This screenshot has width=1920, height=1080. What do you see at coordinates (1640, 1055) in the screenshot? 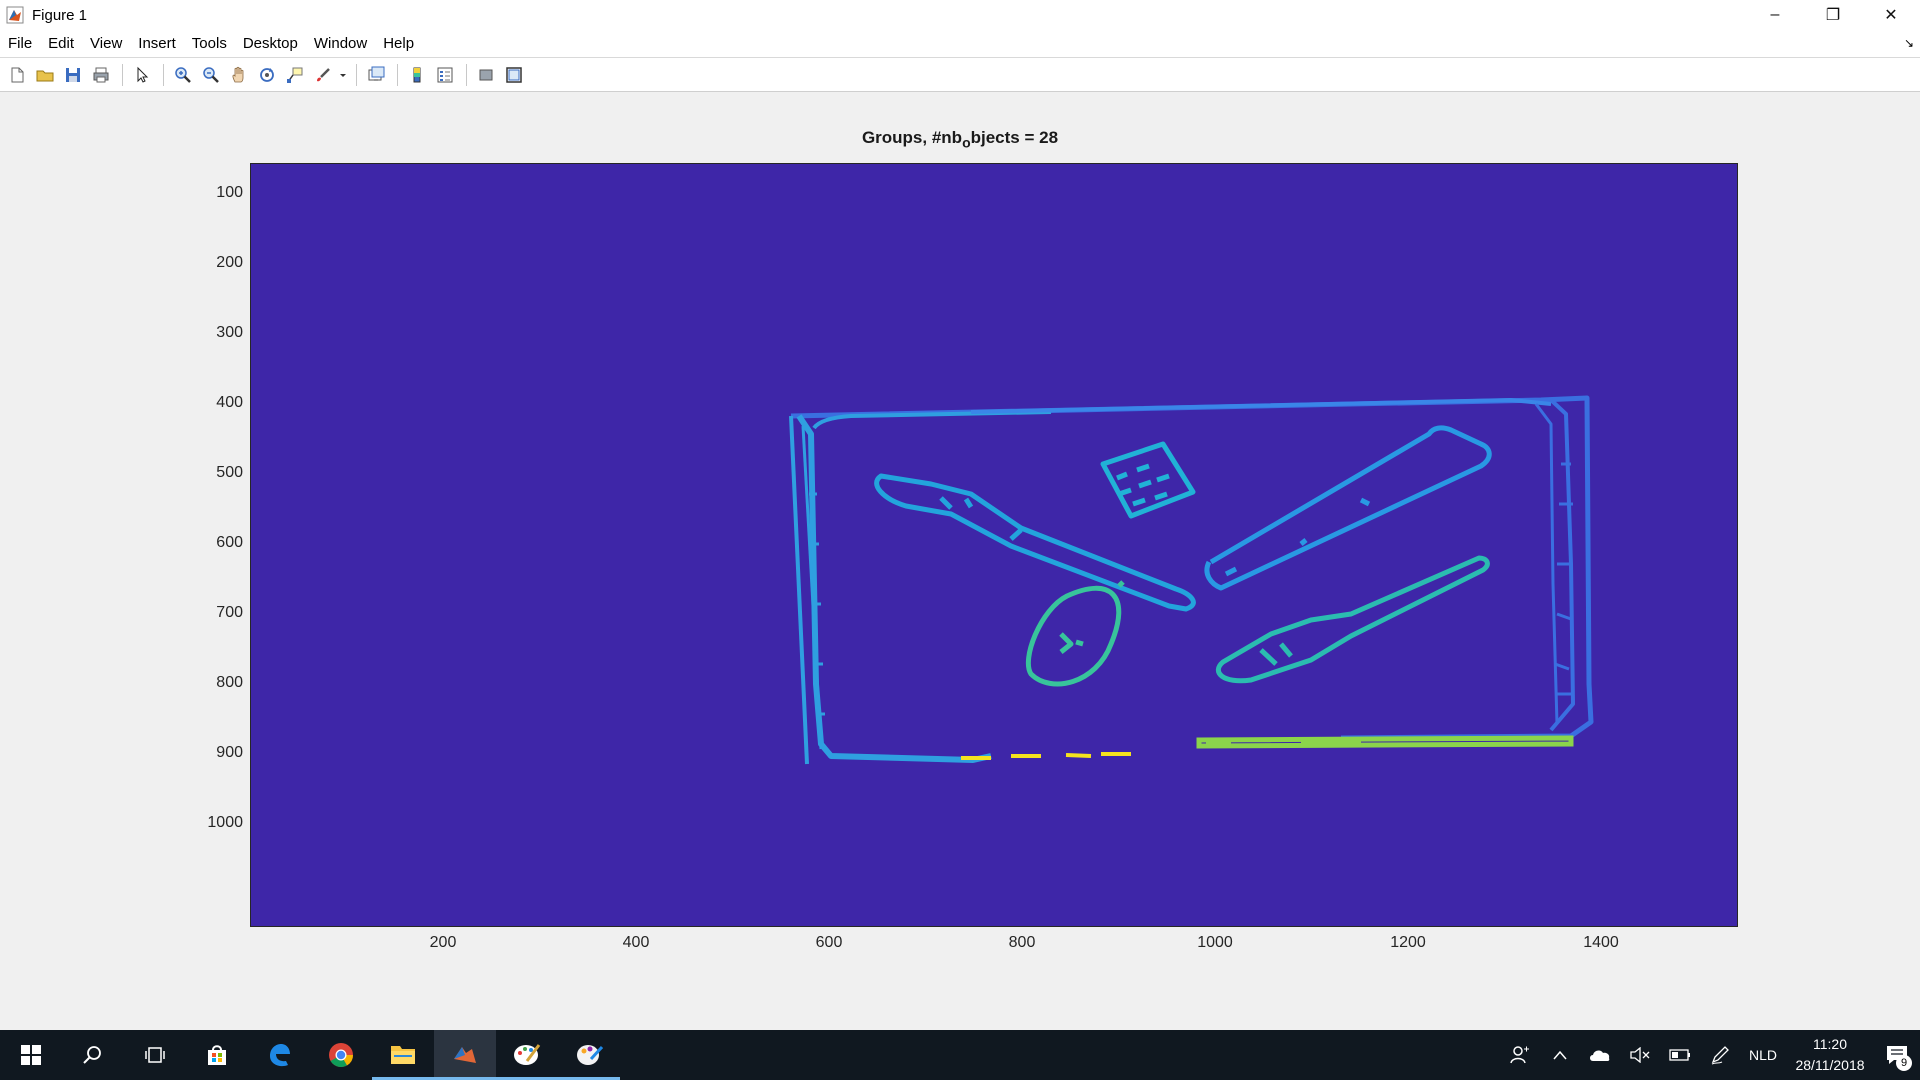
I see `volume-muted-icon` at bounding box center [1640, 1055].